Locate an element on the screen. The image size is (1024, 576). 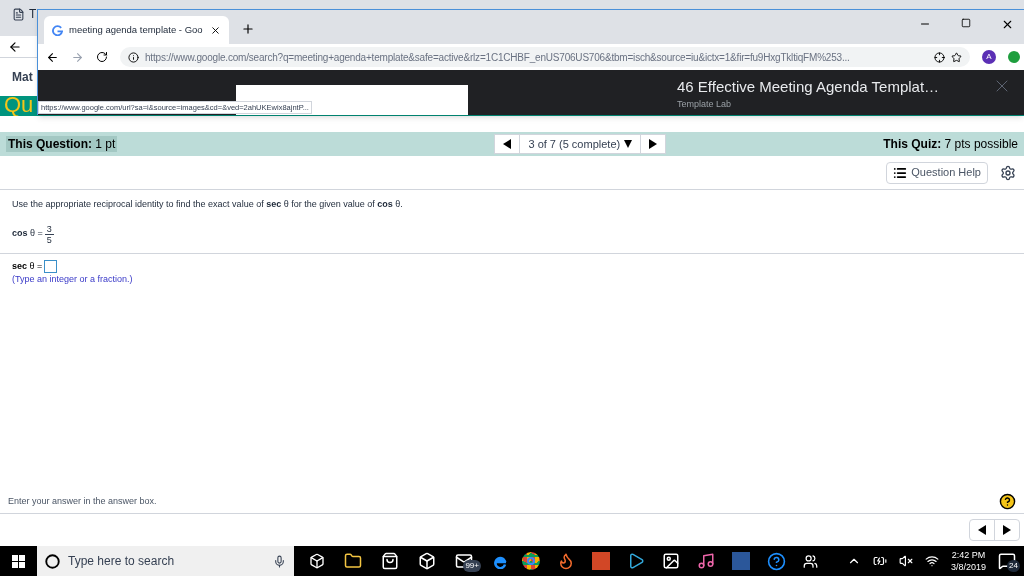
info-icon is located at coordinates (133, 57).